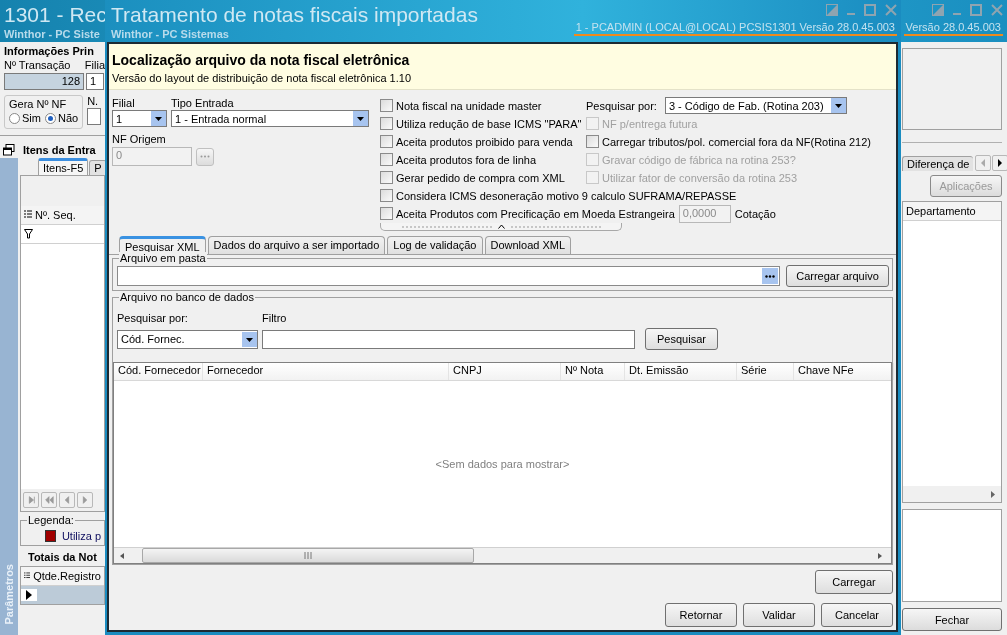  I want to click on search-button: Pesquisar, so click(681, 339).